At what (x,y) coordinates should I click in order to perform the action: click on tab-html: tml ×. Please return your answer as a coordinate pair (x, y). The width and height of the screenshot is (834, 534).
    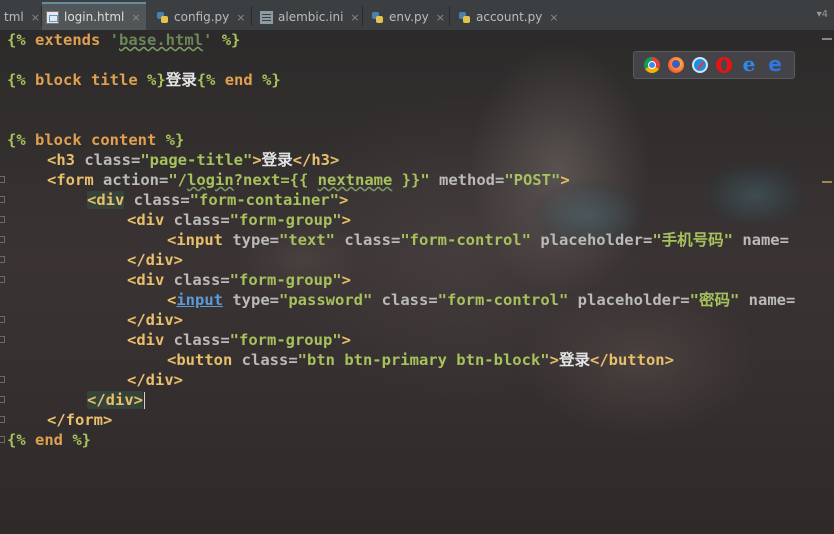
    Looking at the image, I should click on (22, 17).